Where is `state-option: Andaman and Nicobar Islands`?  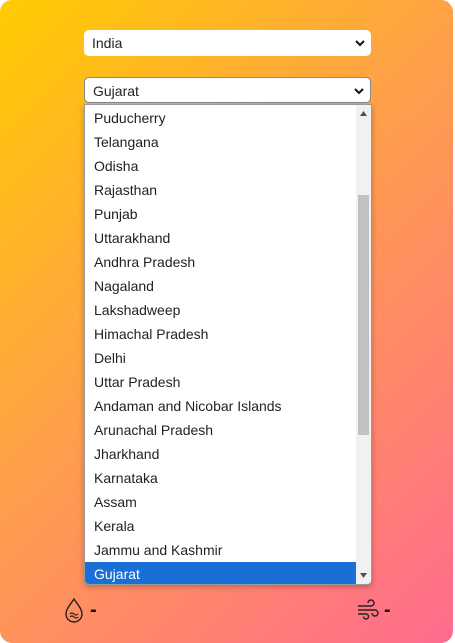 state-option: Andaman and Nicobar Islands is located at coordinates (220, 406).